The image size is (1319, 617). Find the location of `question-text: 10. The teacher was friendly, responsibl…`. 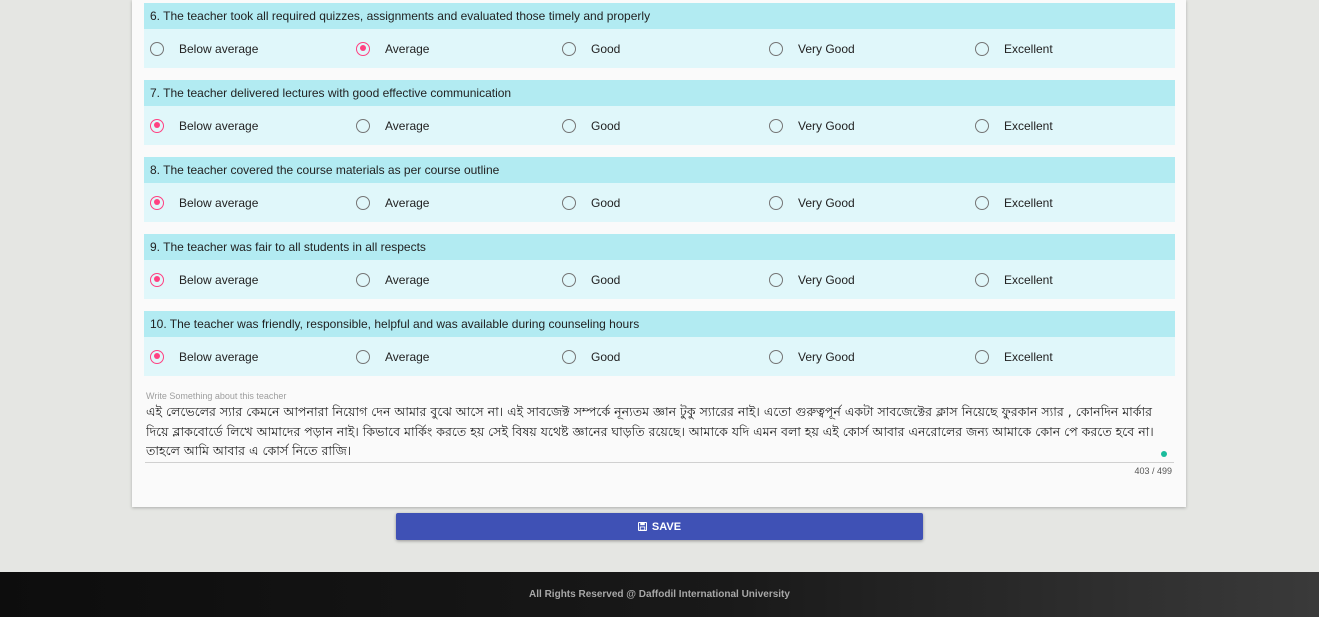

question-text: 10. The teacher was friendly, responsibl… is located at coordinates (659, 324).